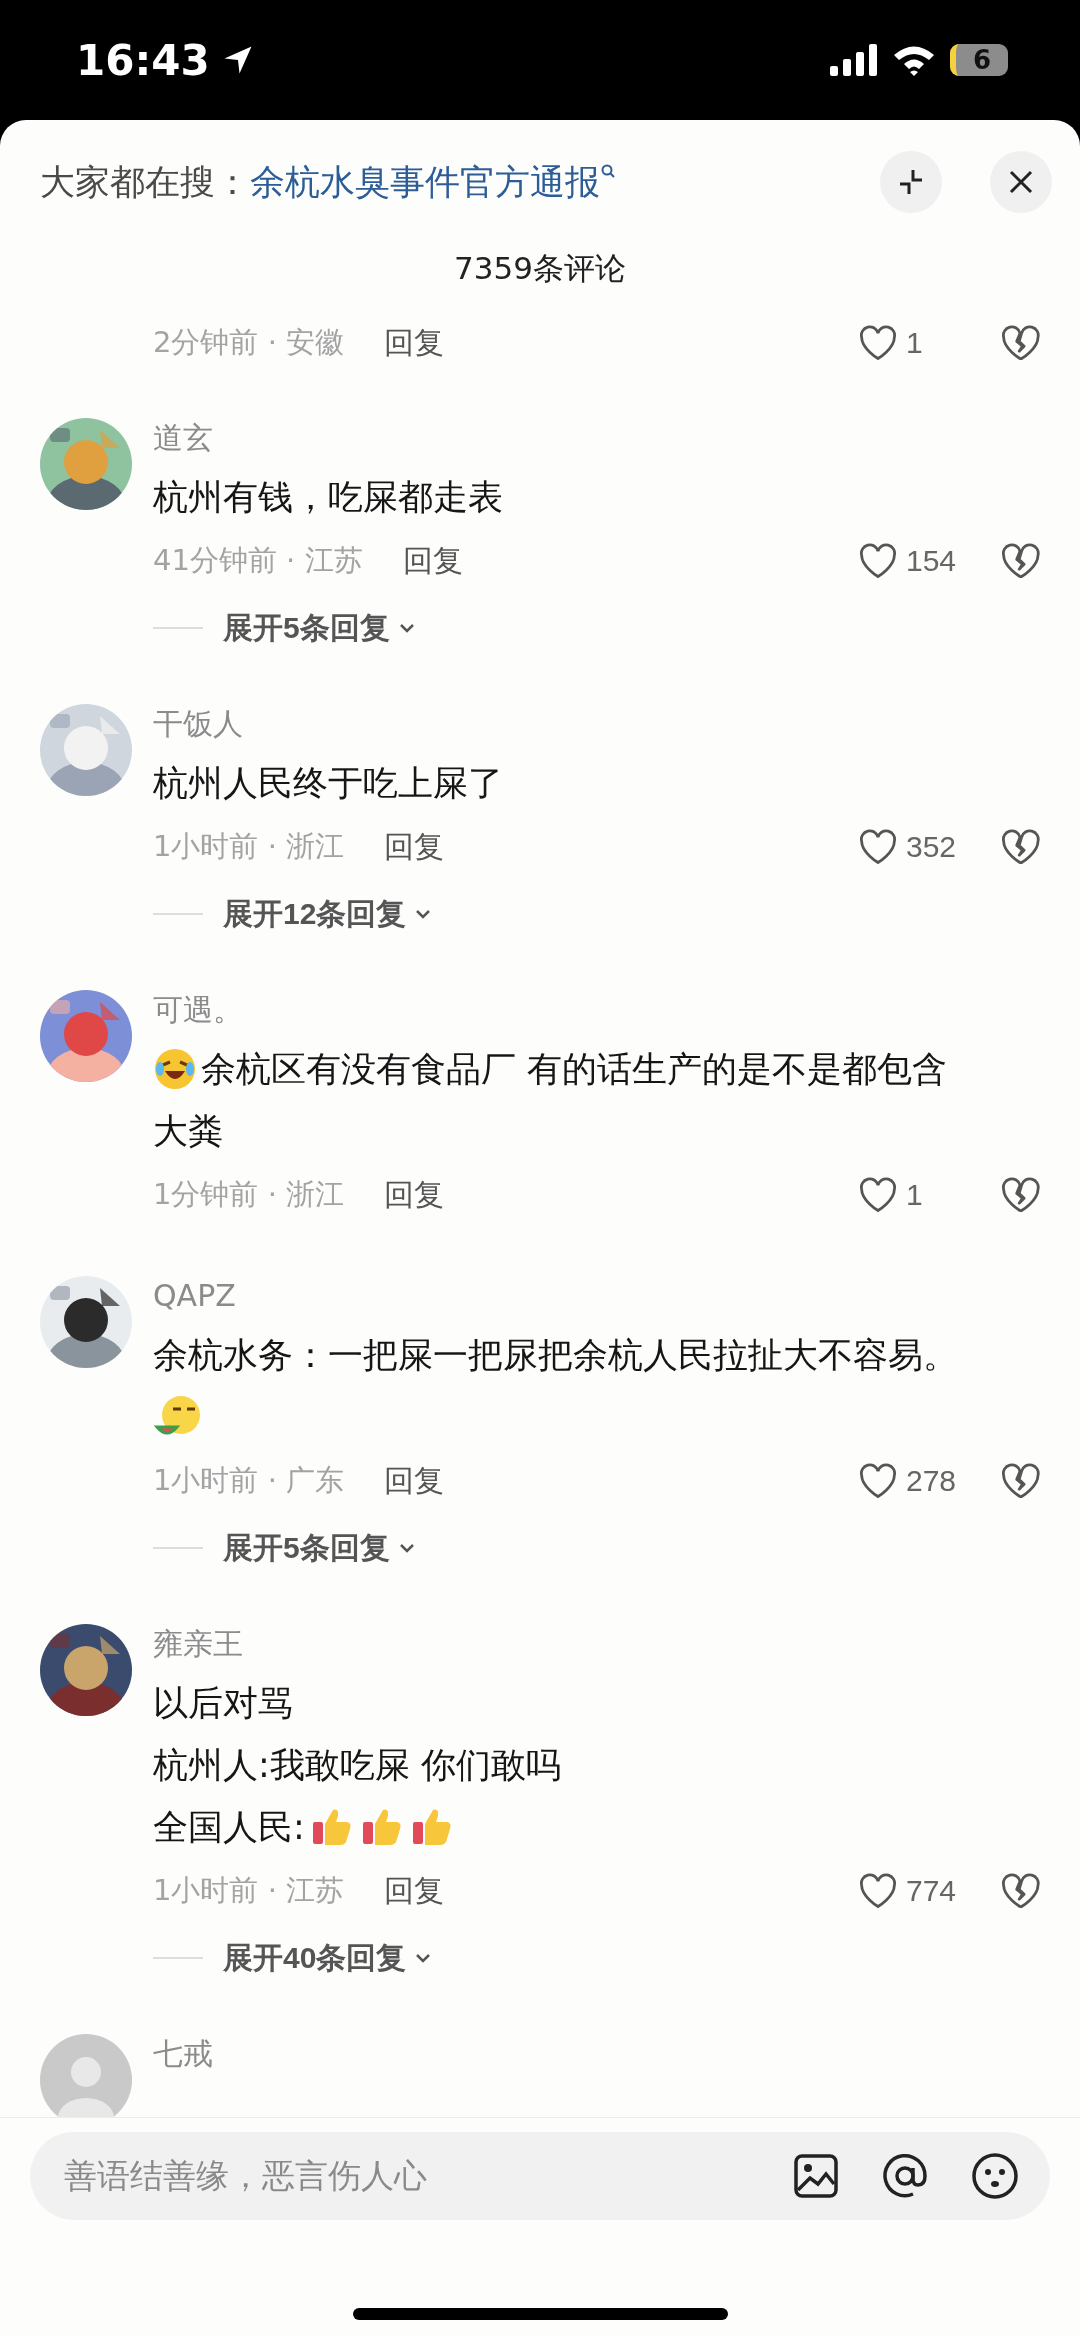 This screenshot has width=1080, height=2337. What do you see at coordinates (249, 846) in the screenshot?
I see `comment-time-location: 1小时前 · 浙江` at bounding box center [249, 846].